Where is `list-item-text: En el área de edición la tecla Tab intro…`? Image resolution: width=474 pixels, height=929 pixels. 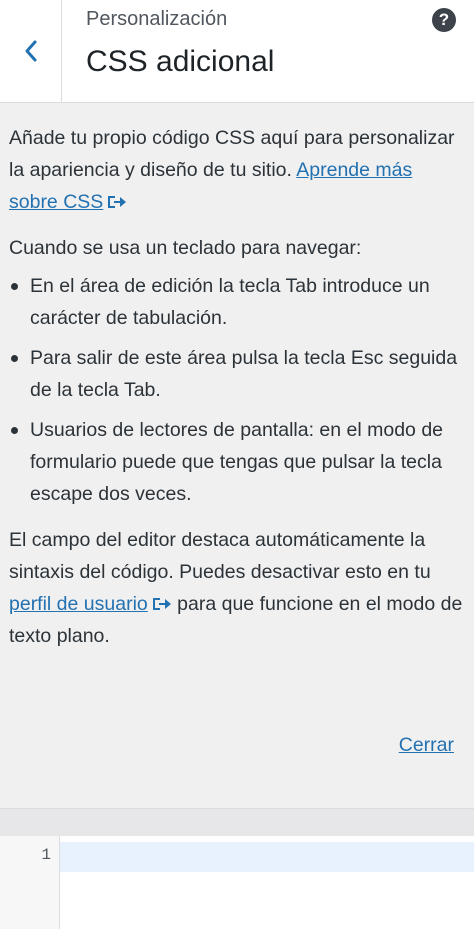 list-item-text: En el área de edición la tecla Tab intro… is located at coordinates (230, 302).